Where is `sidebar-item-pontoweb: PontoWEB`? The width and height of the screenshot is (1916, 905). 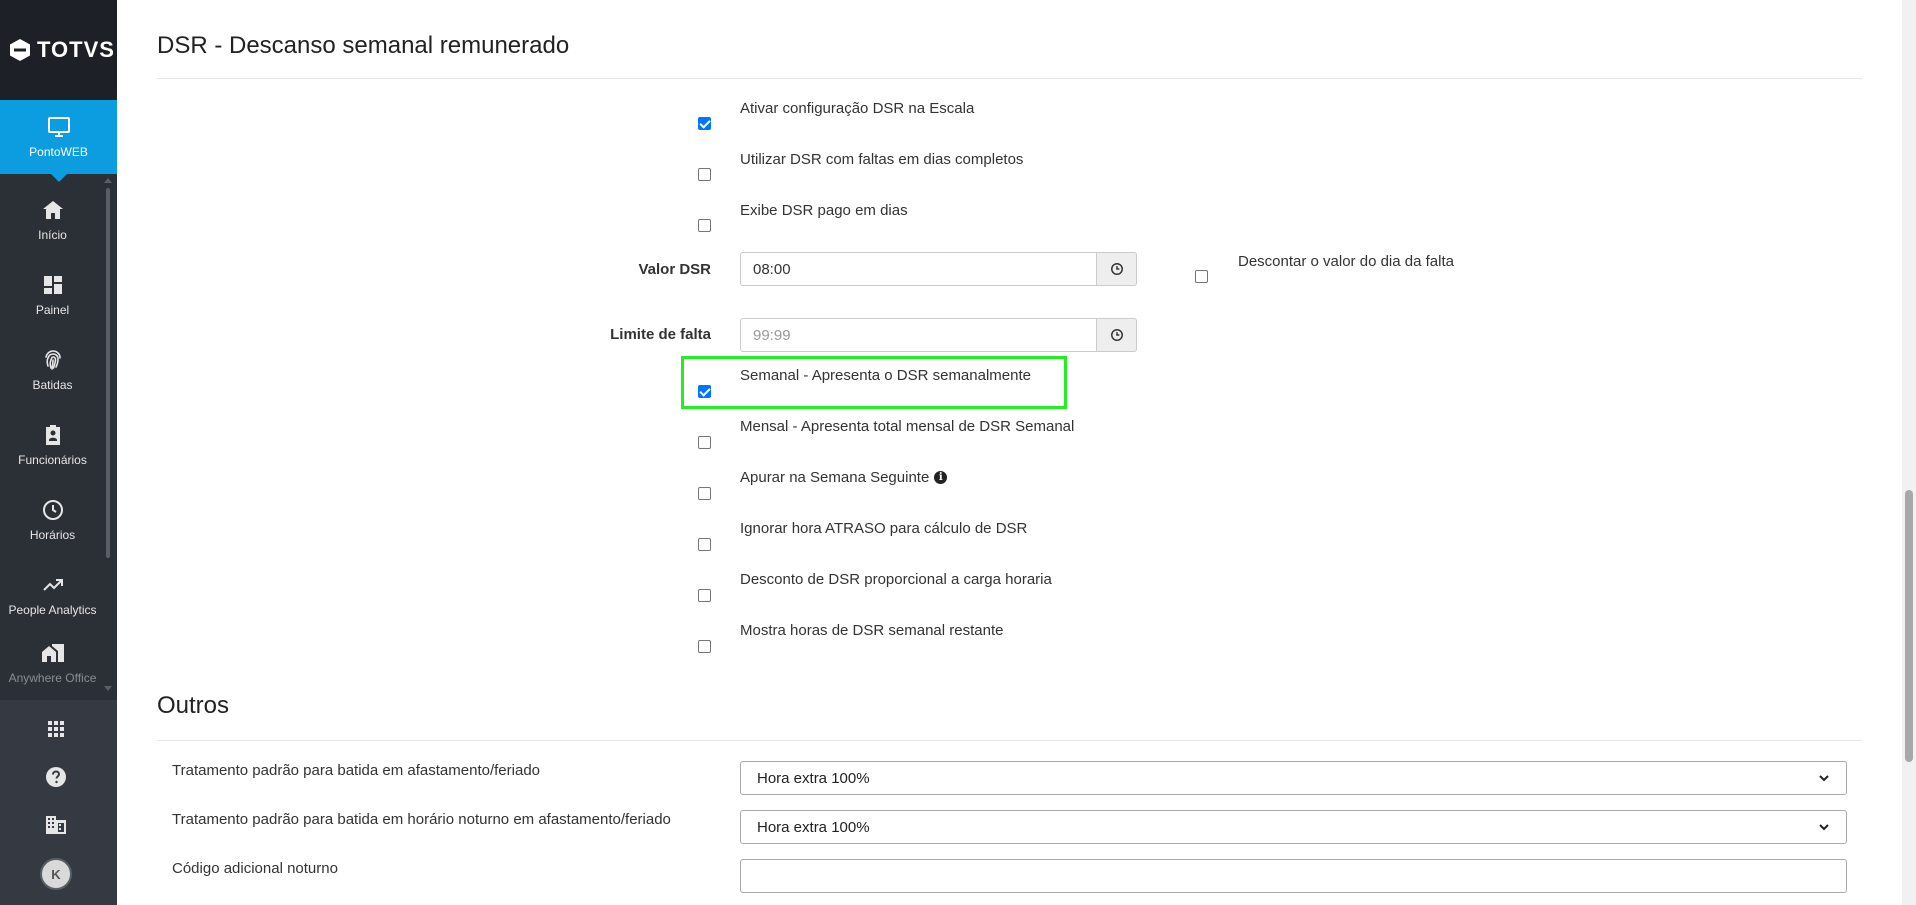
sidebar-item-pontoweb: PontoWEB is located at coordinates (58, 141).